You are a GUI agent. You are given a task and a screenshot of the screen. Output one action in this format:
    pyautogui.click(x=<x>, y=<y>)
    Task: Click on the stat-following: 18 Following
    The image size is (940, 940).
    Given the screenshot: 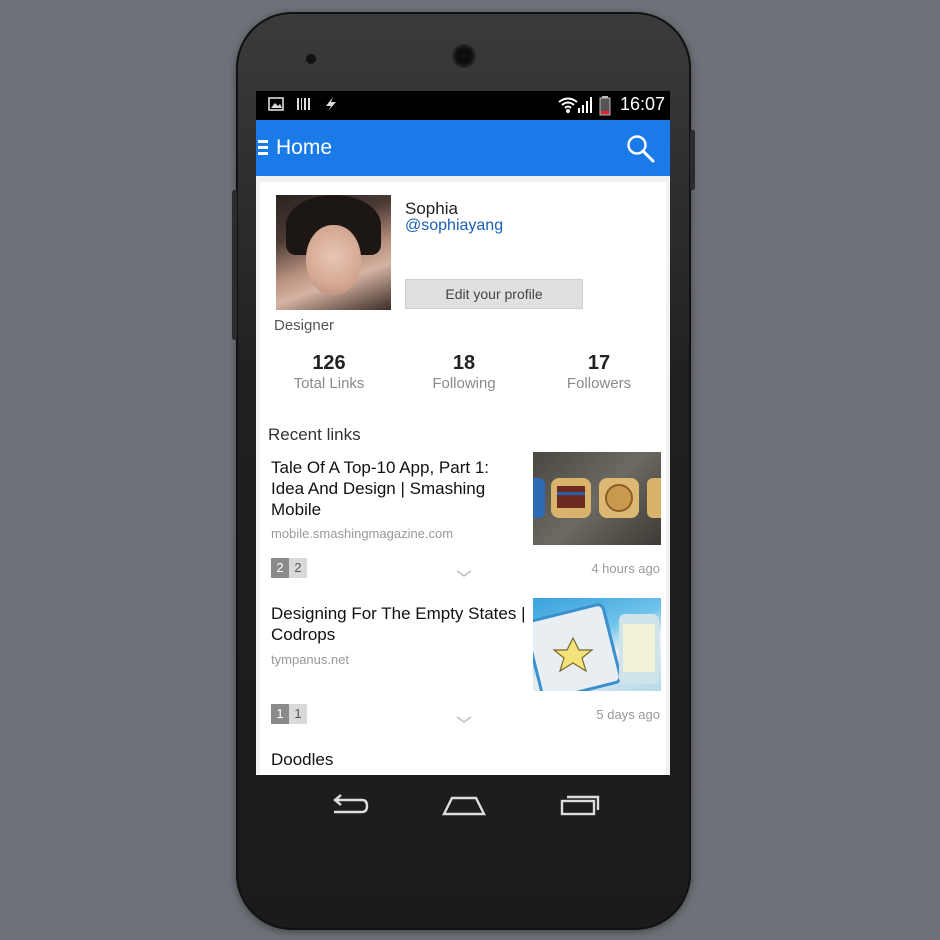 What is the action you would take?
    pyautogui.click(x=464, y=372)
    